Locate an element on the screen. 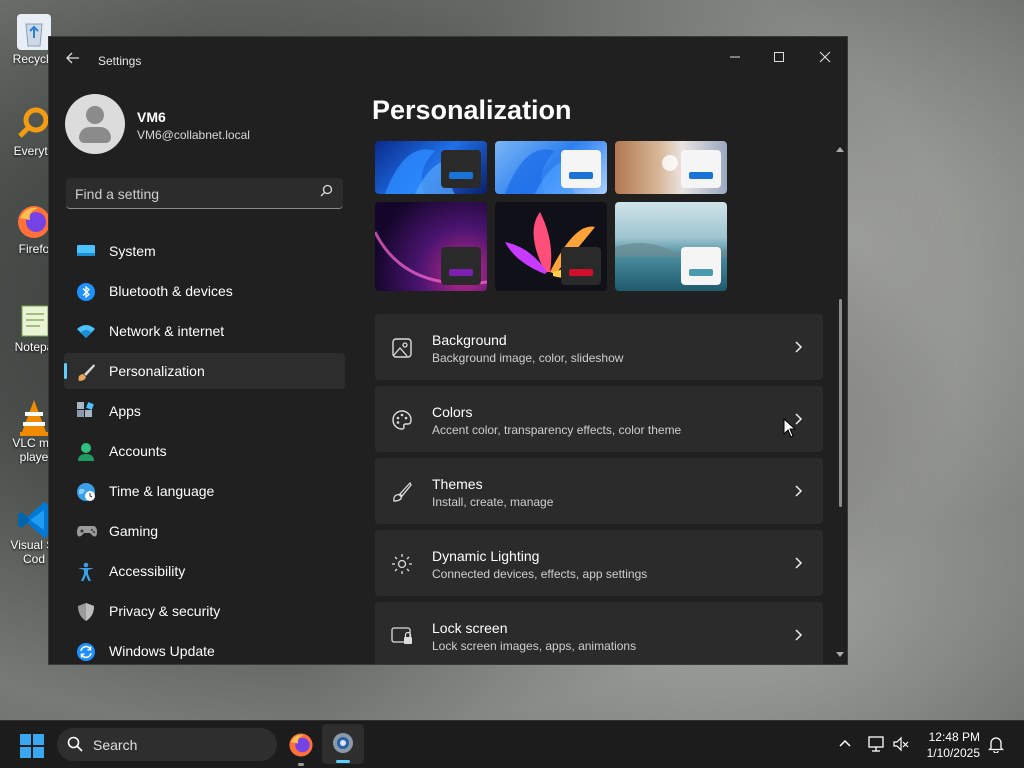  notifications-button is located at coordinates (996, 746).